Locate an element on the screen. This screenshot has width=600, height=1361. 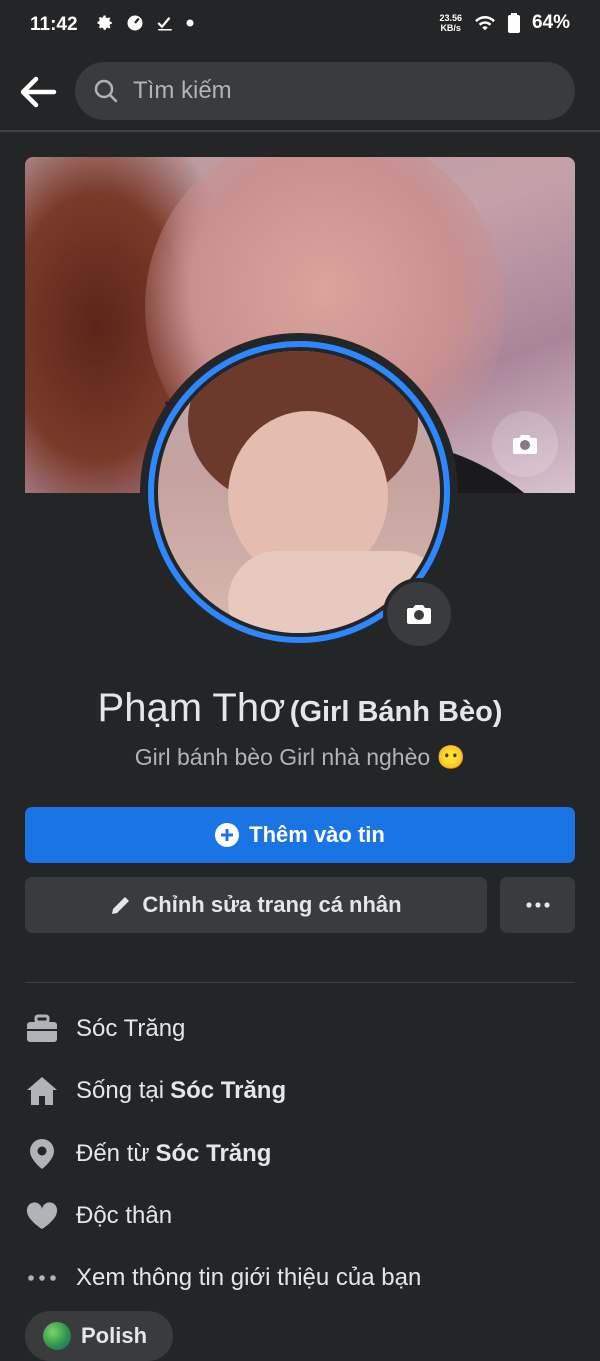
notification-dot-icon is located at coordinates (190, 23).